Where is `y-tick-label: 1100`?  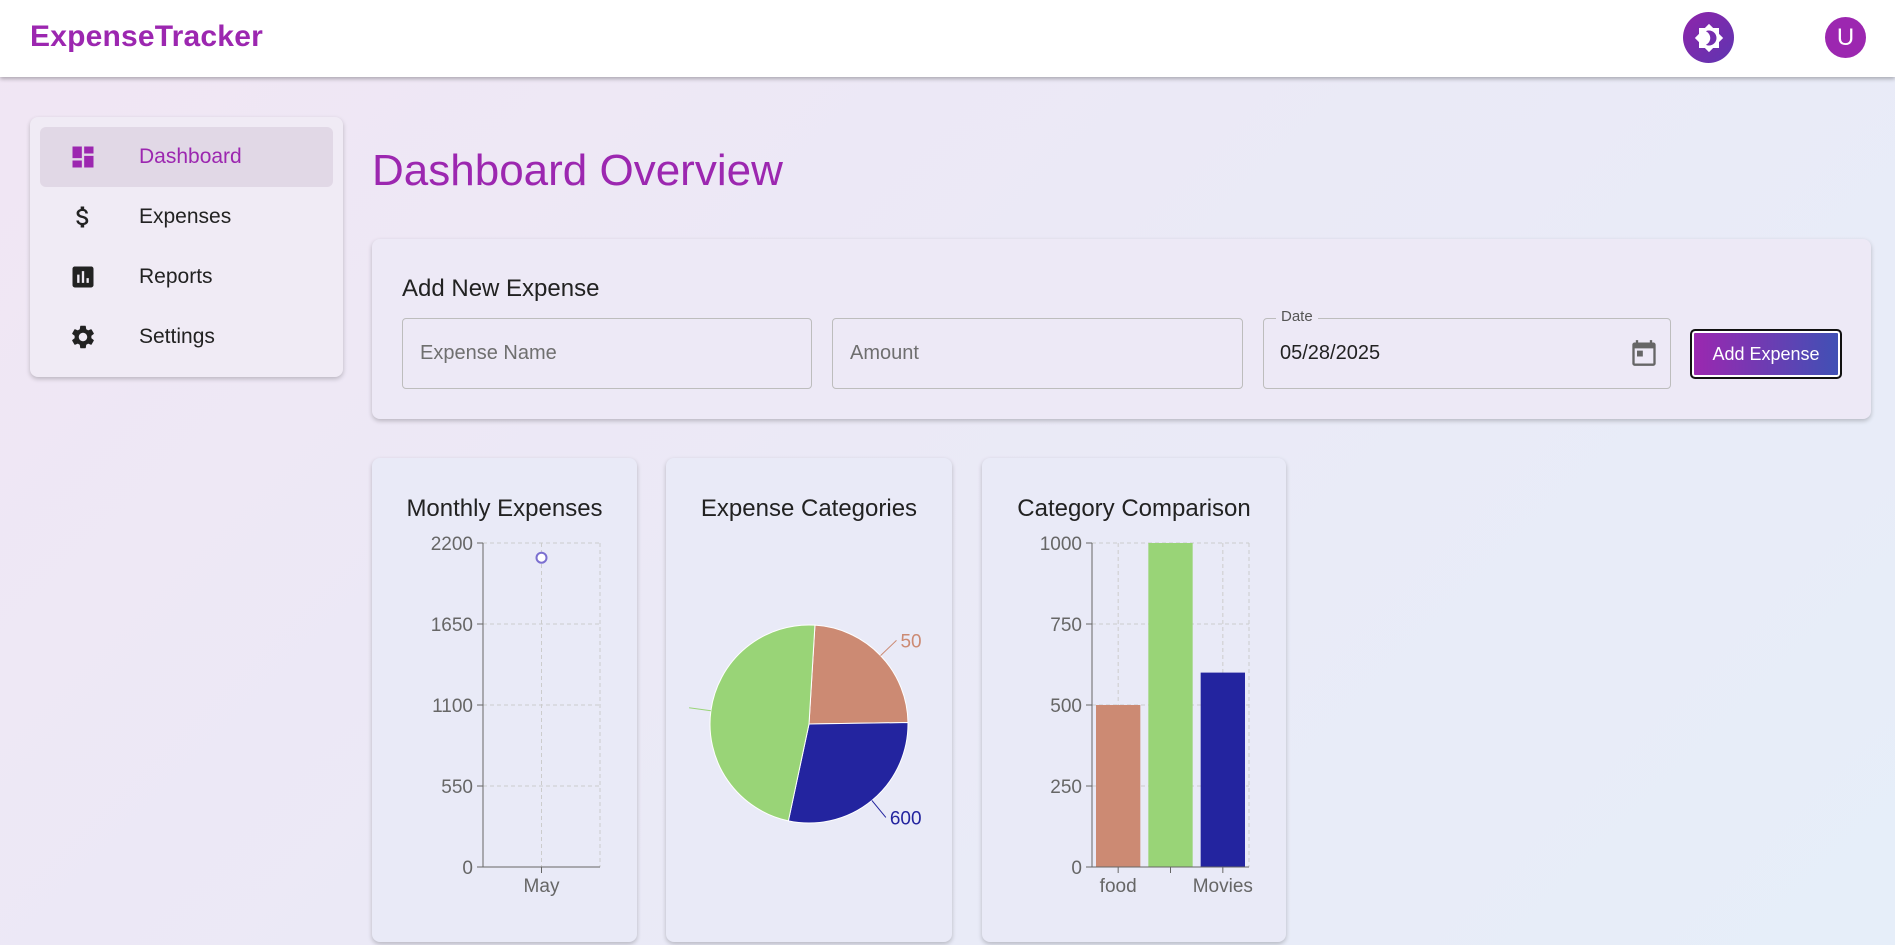
y-tick-label: 1100 is located at coordinates (452, 706).